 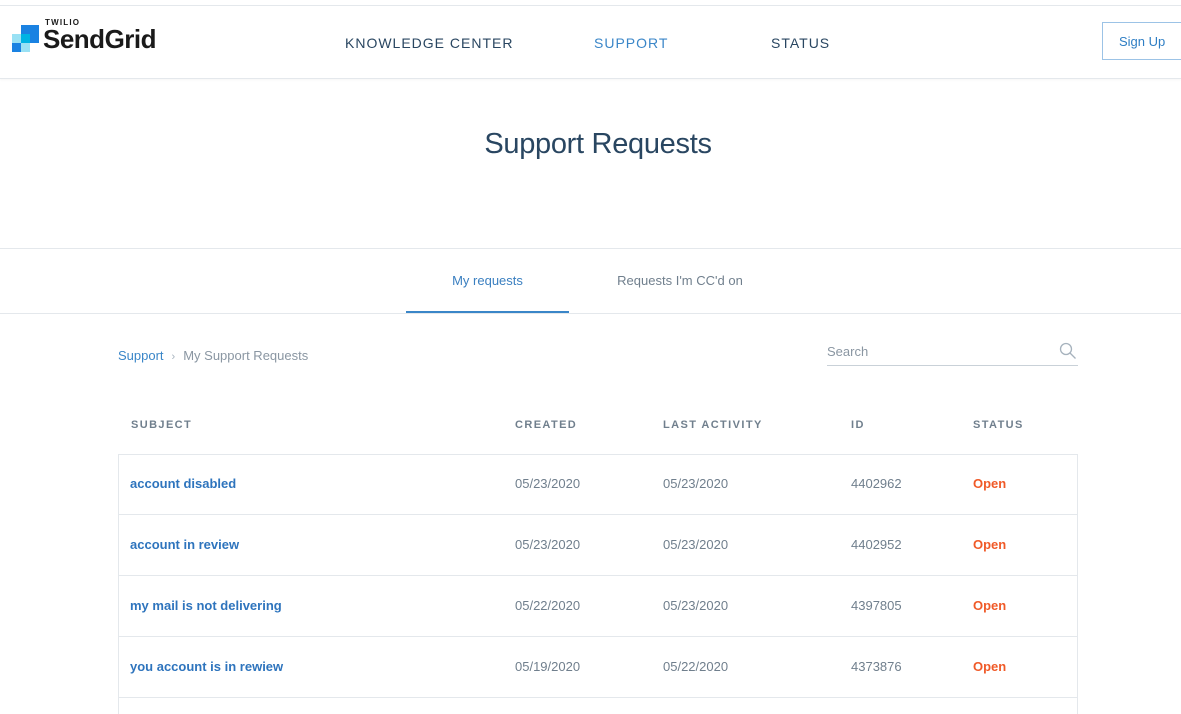 I want to click on request-tabs: My requests Requests I'm CC'd on, so click(x=590, y=281).